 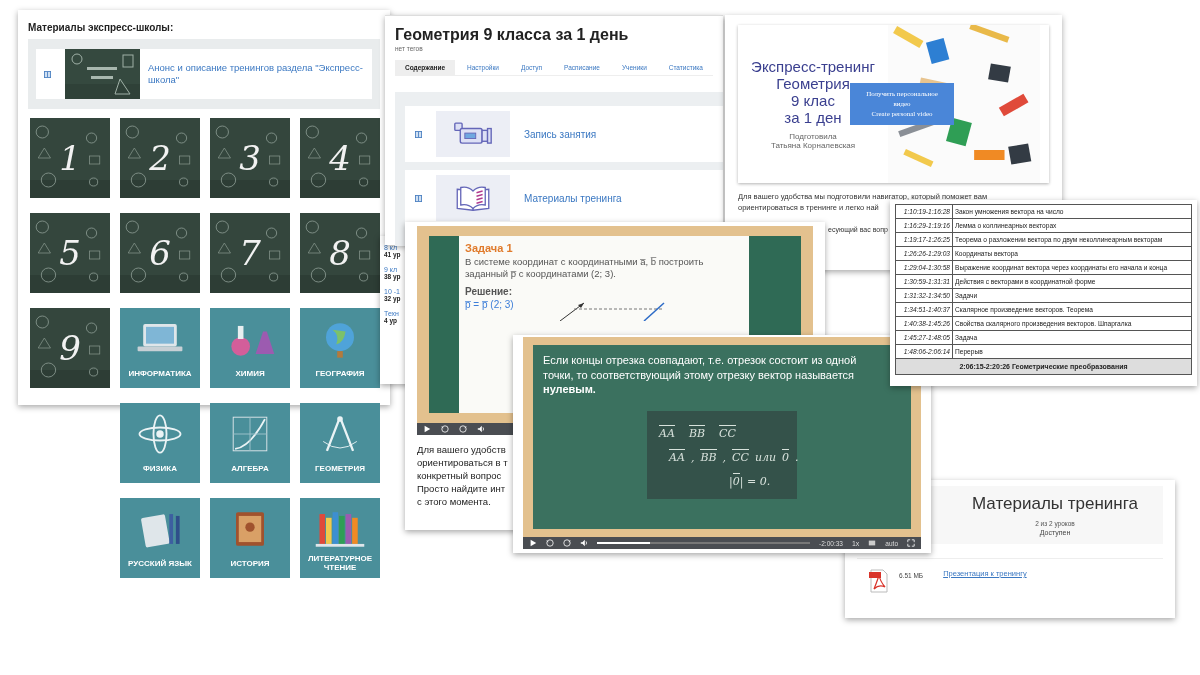 I want to click on chalkboard-tile: 1, so click(x=70, y=158).